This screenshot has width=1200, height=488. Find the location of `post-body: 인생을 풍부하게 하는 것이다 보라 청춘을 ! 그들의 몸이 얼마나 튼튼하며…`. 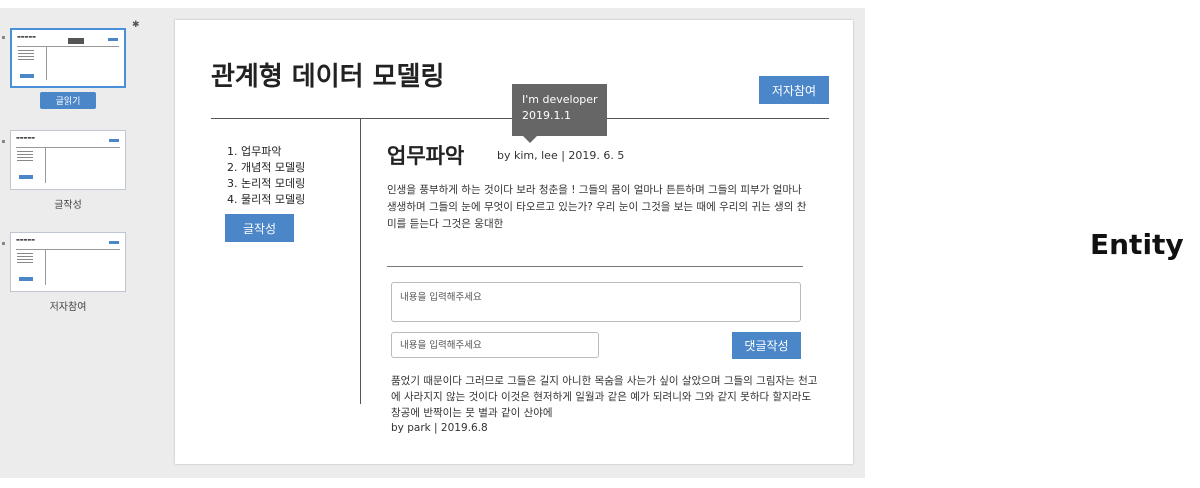

post-body: 인생을 풍부하게 하는 것이다 보라 청춘을 ! 그들의 몸이 얼마나 튼튼하며… is located at coordinates (597, 207).